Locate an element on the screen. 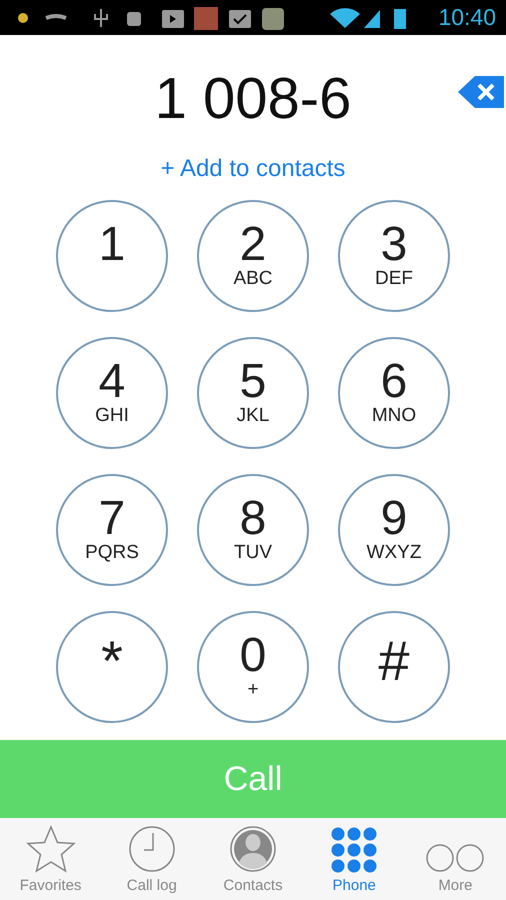 The width and height of the screenshot is (506, 900). dial-key: * is located at coordinates (112, 667).